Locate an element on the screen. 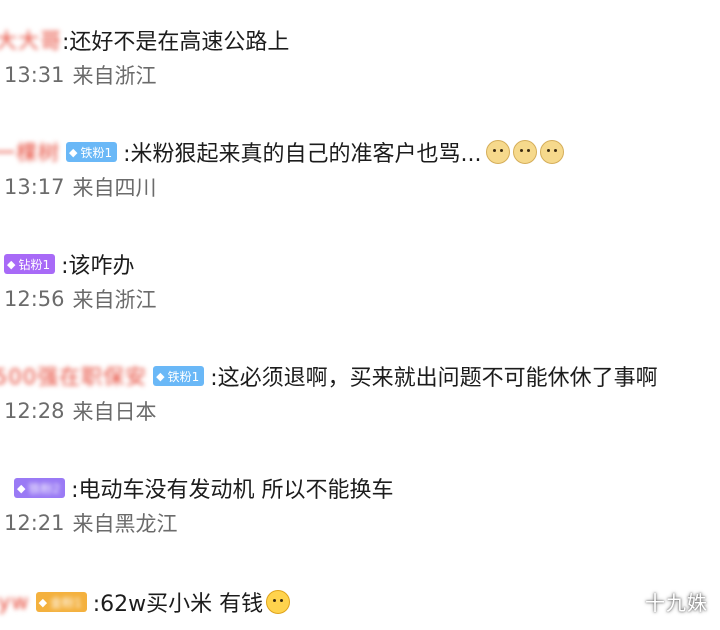 This screenshot has height=630, width=720. crying-emoji-icon is located at coordinates (278, 602).